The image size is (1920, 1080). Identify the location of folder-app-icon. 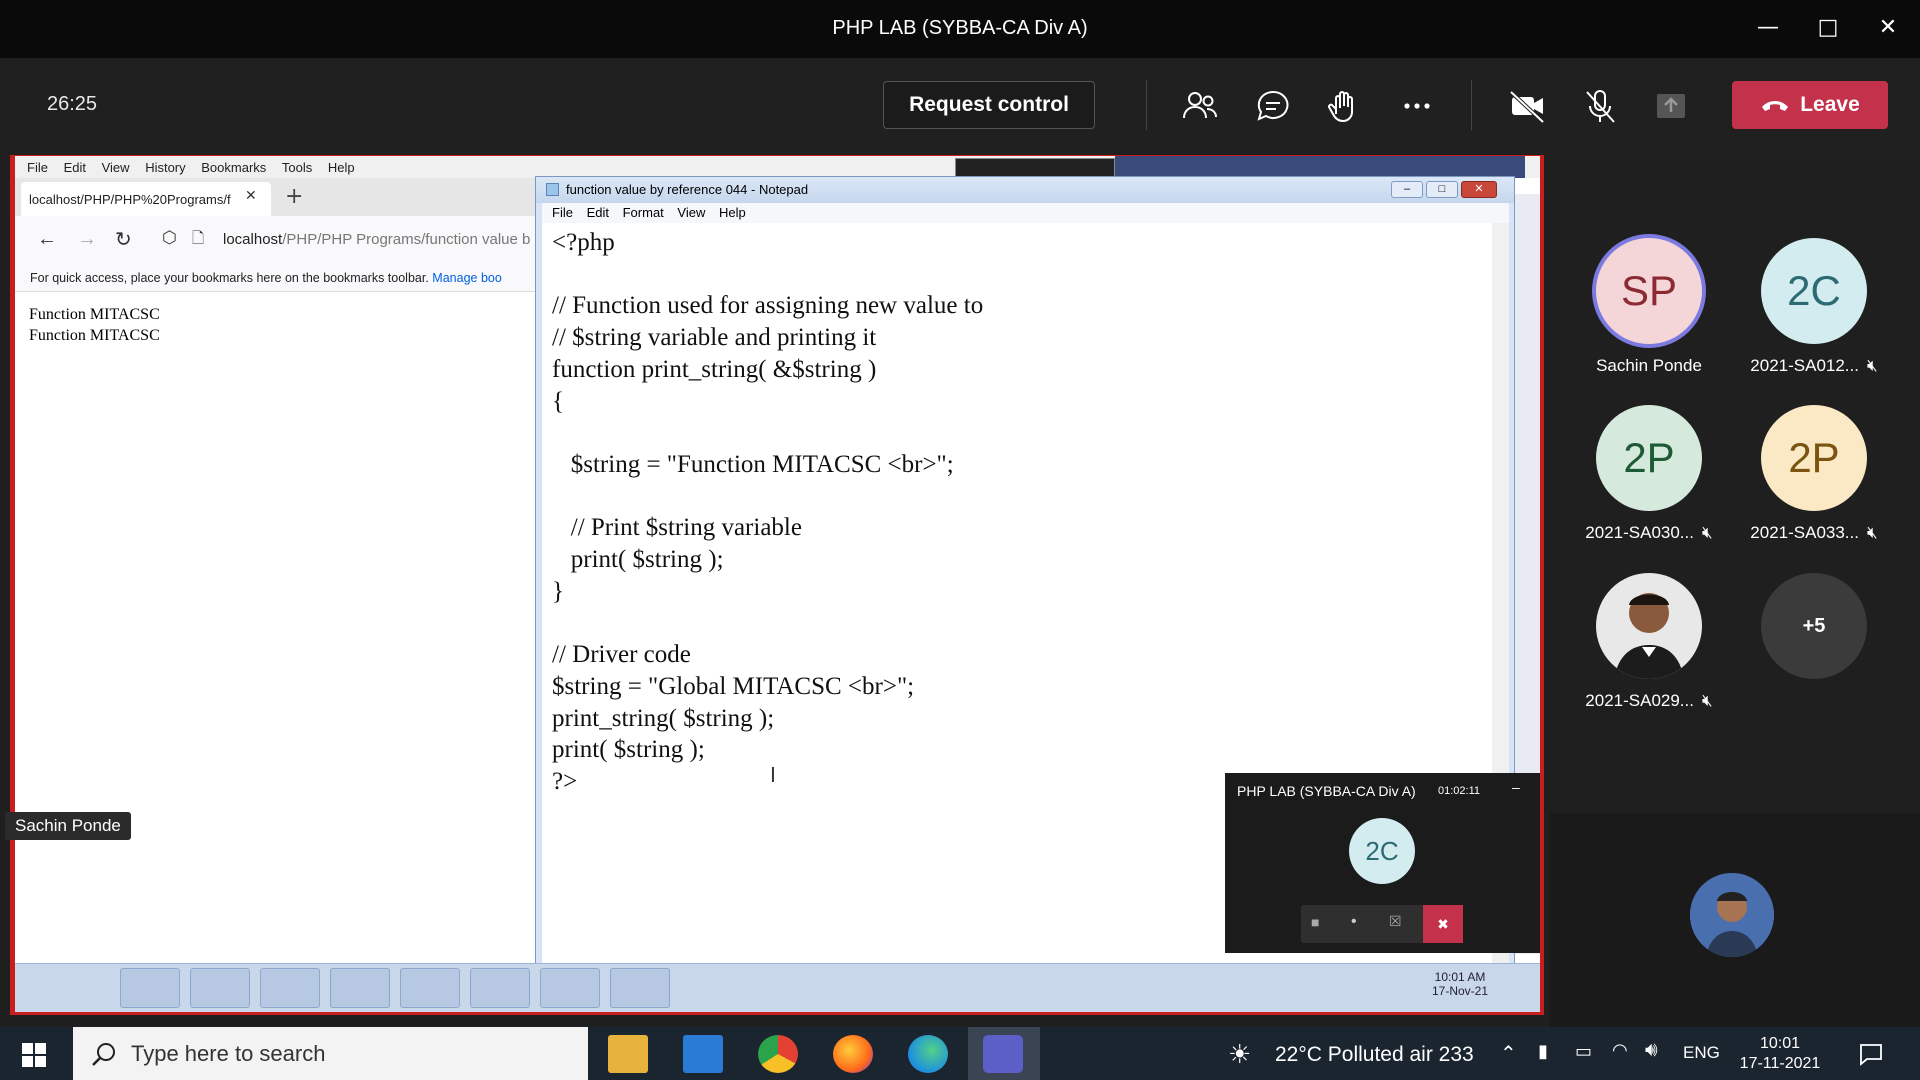
(290, 988).